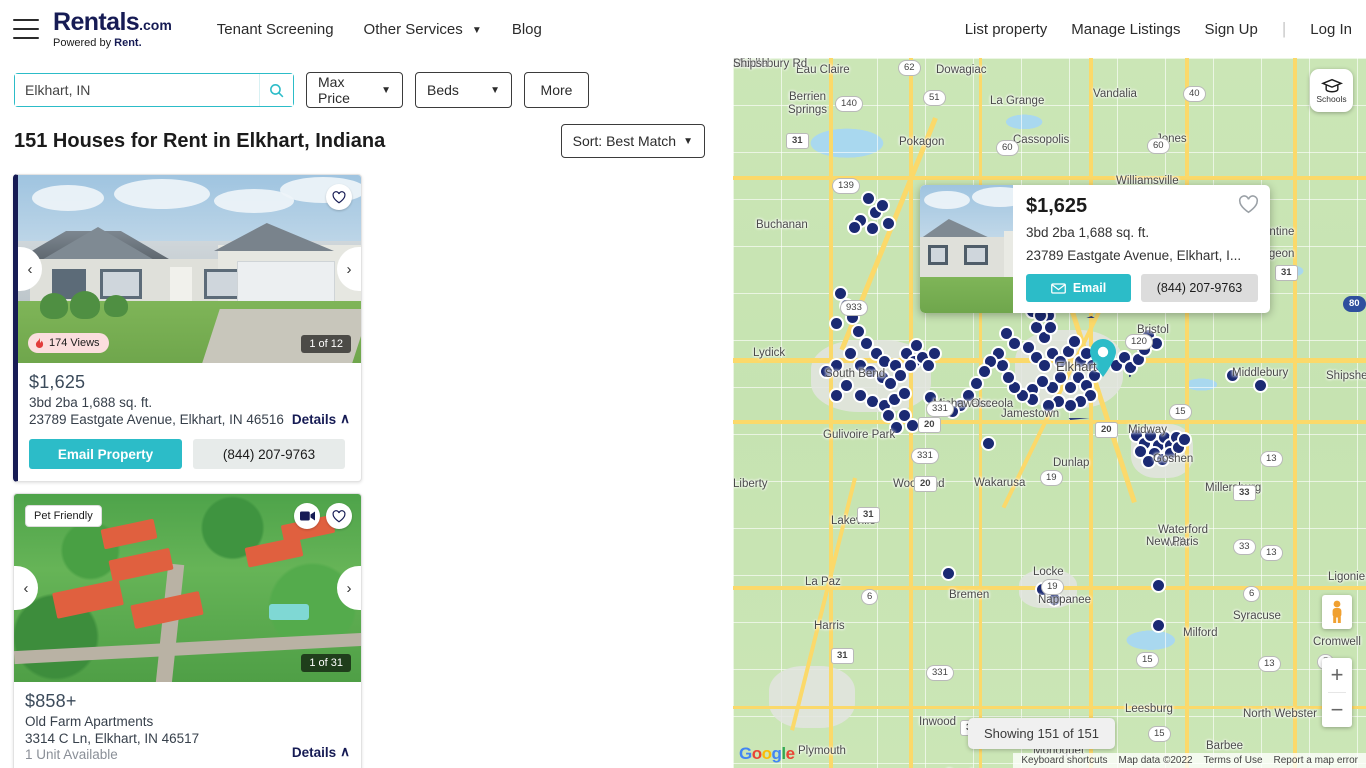 Image resolution: width=1366 pixels, height=768 pixels. I want to click on nav-sign-up: Sign Up, so click(1230, 29).